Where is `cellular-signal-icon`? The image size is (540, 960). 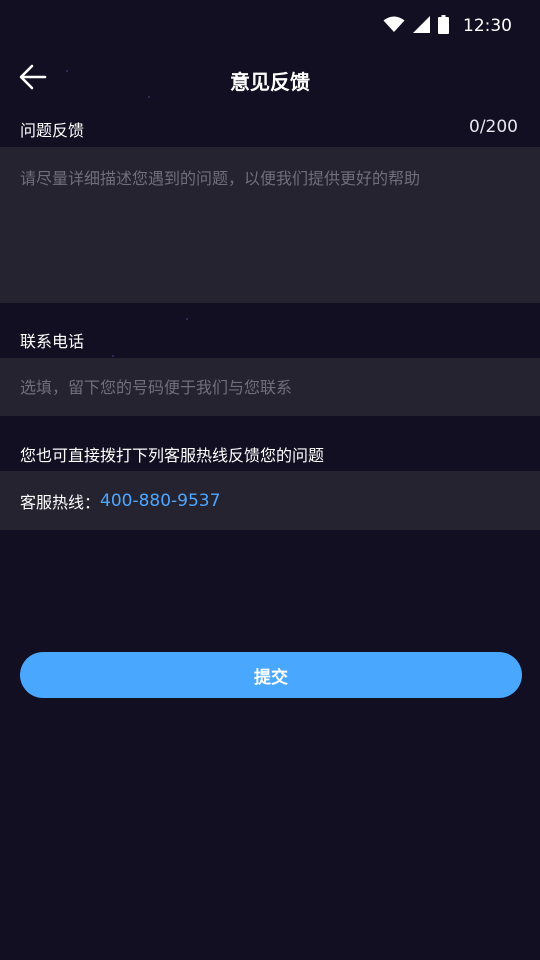 cellular-signal-icon is located at coordinates (421, 26).